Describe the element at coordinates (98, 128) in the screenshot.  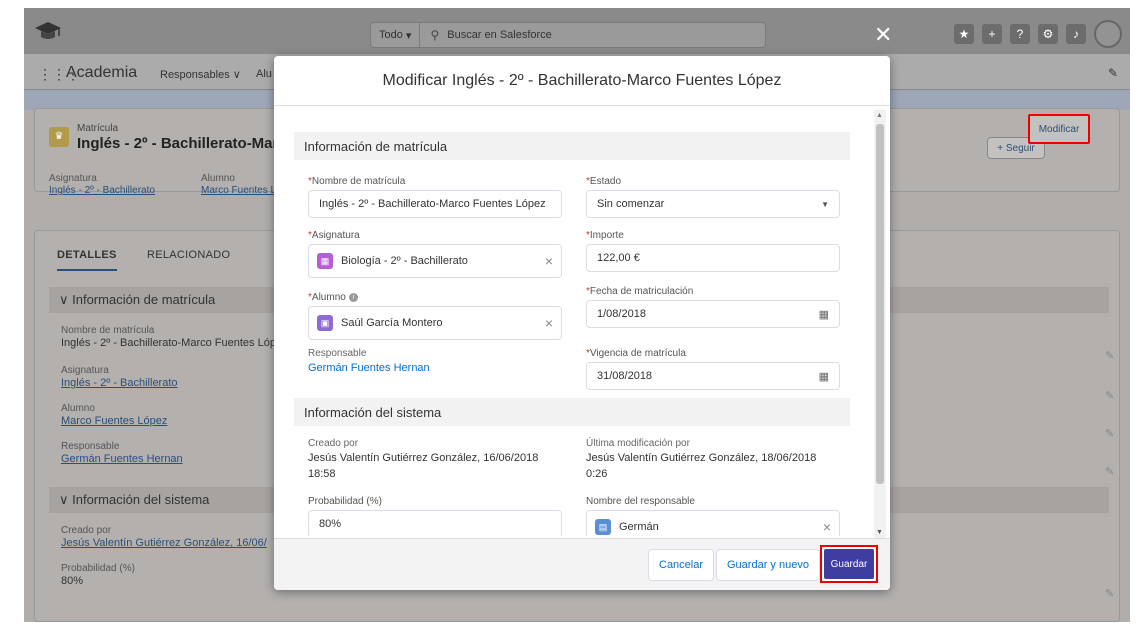
I see `record-type: Matrícula` at that location.